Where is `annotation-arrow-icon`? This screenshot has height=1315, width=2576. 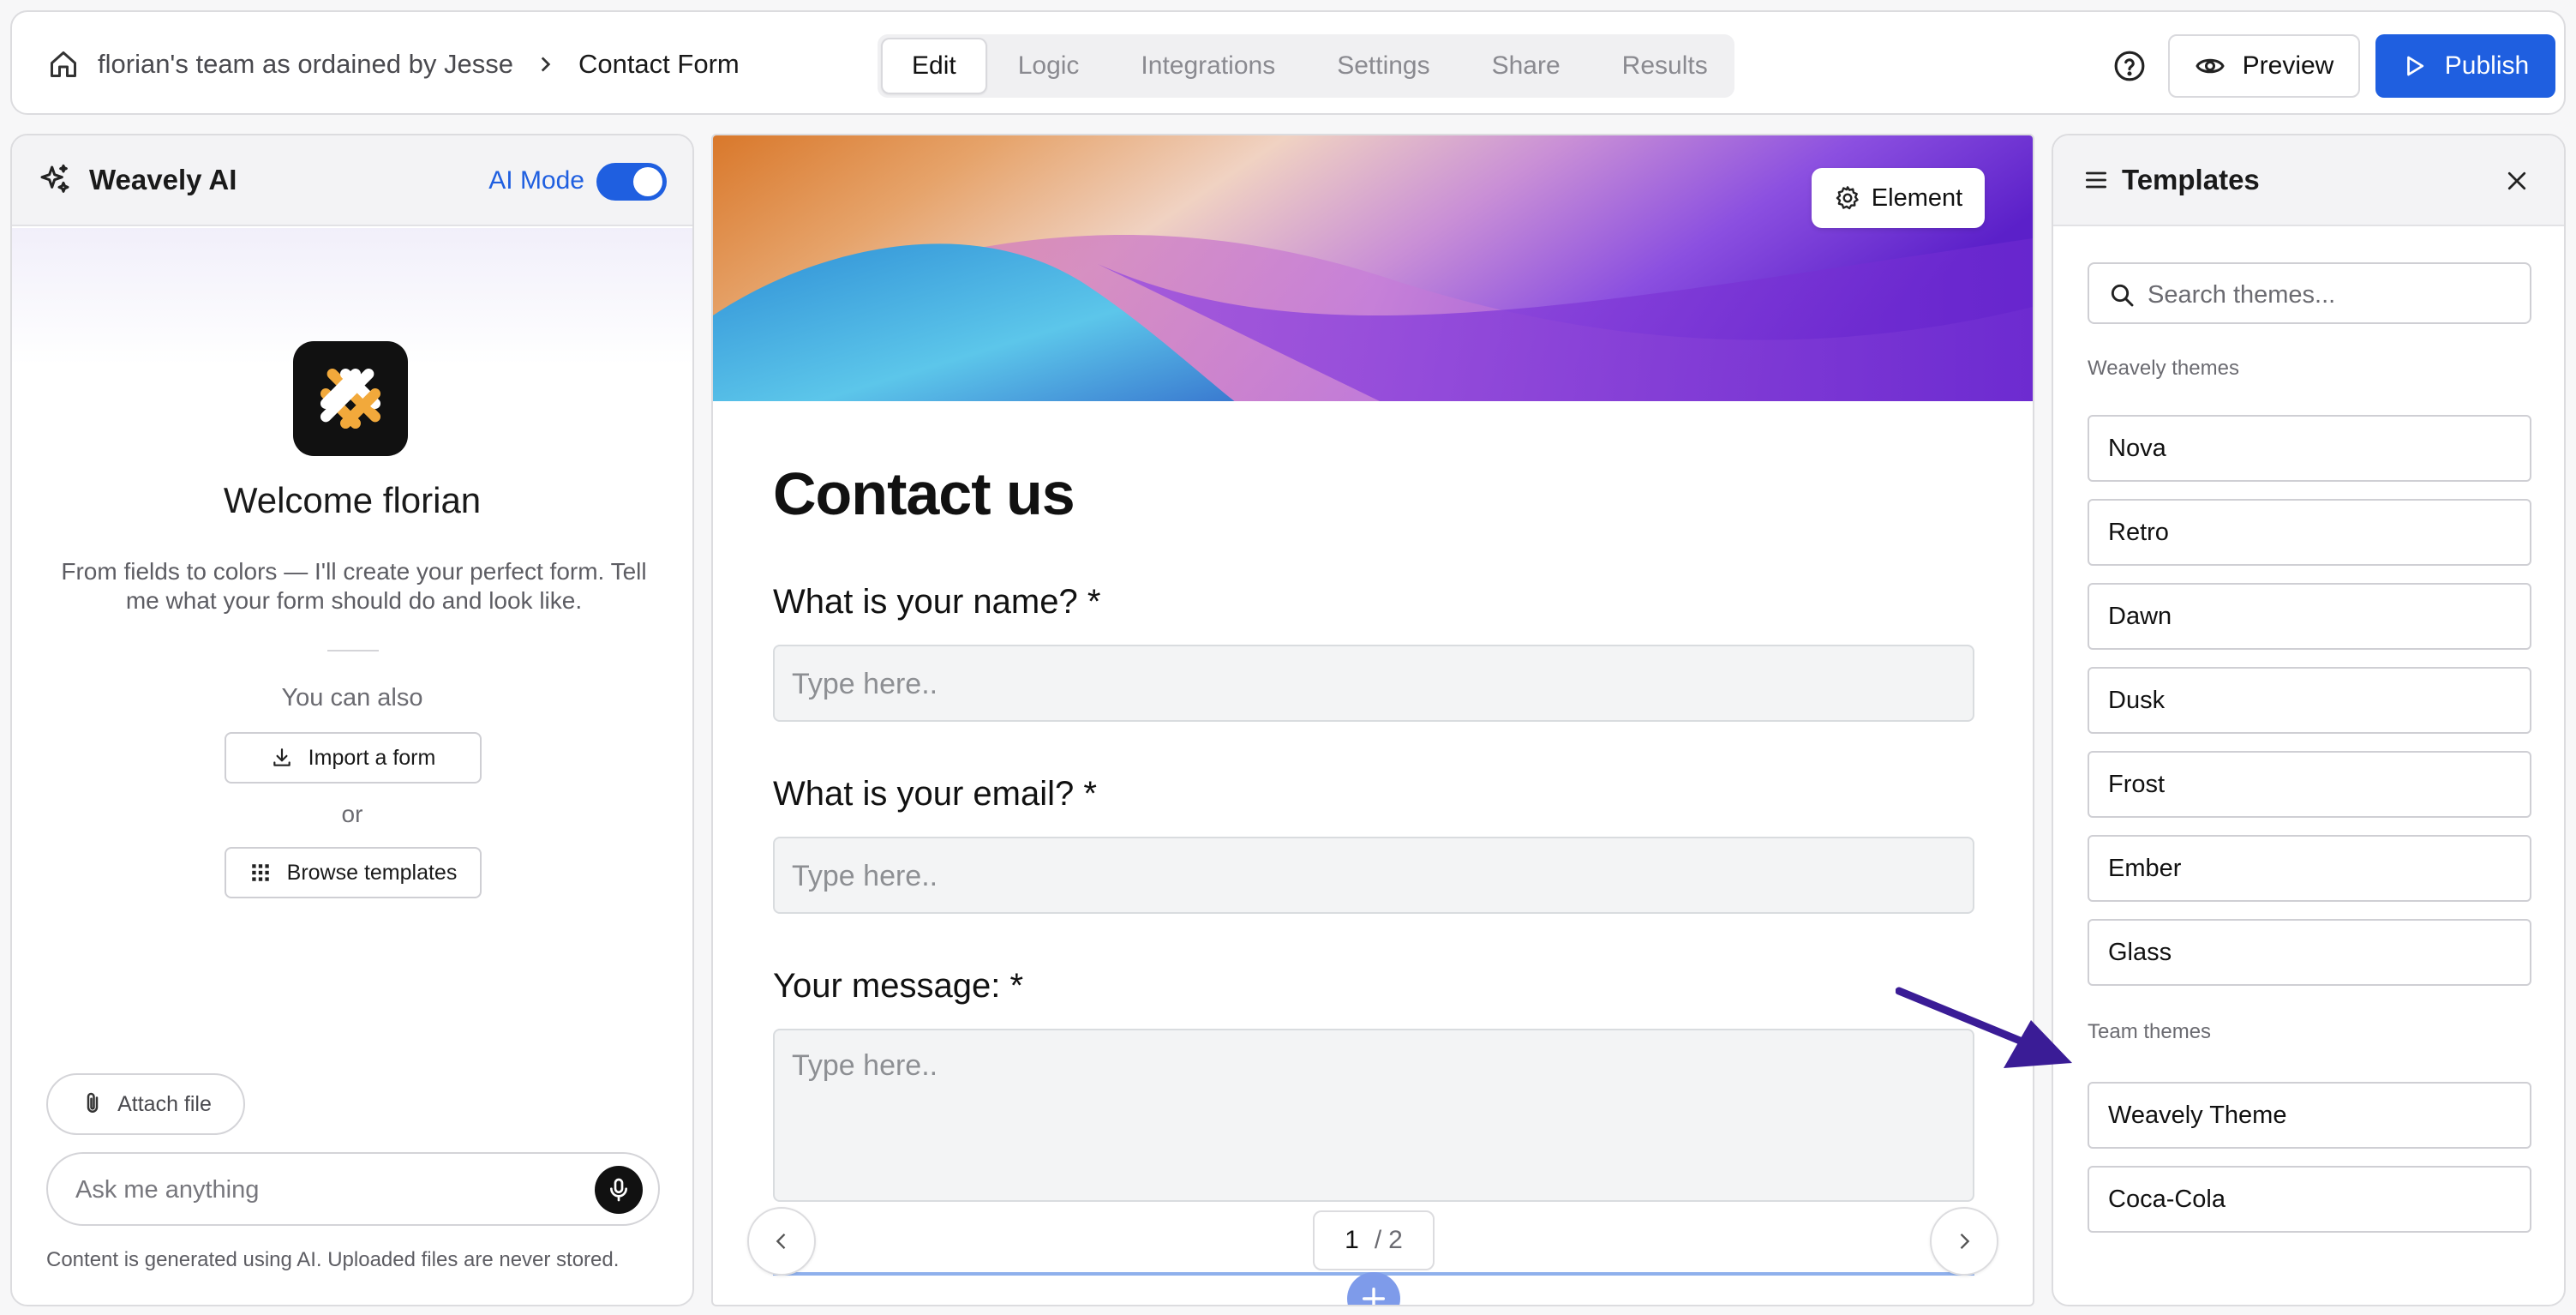 annotation-arrow-icon is located at coordinates (1984, 1027).